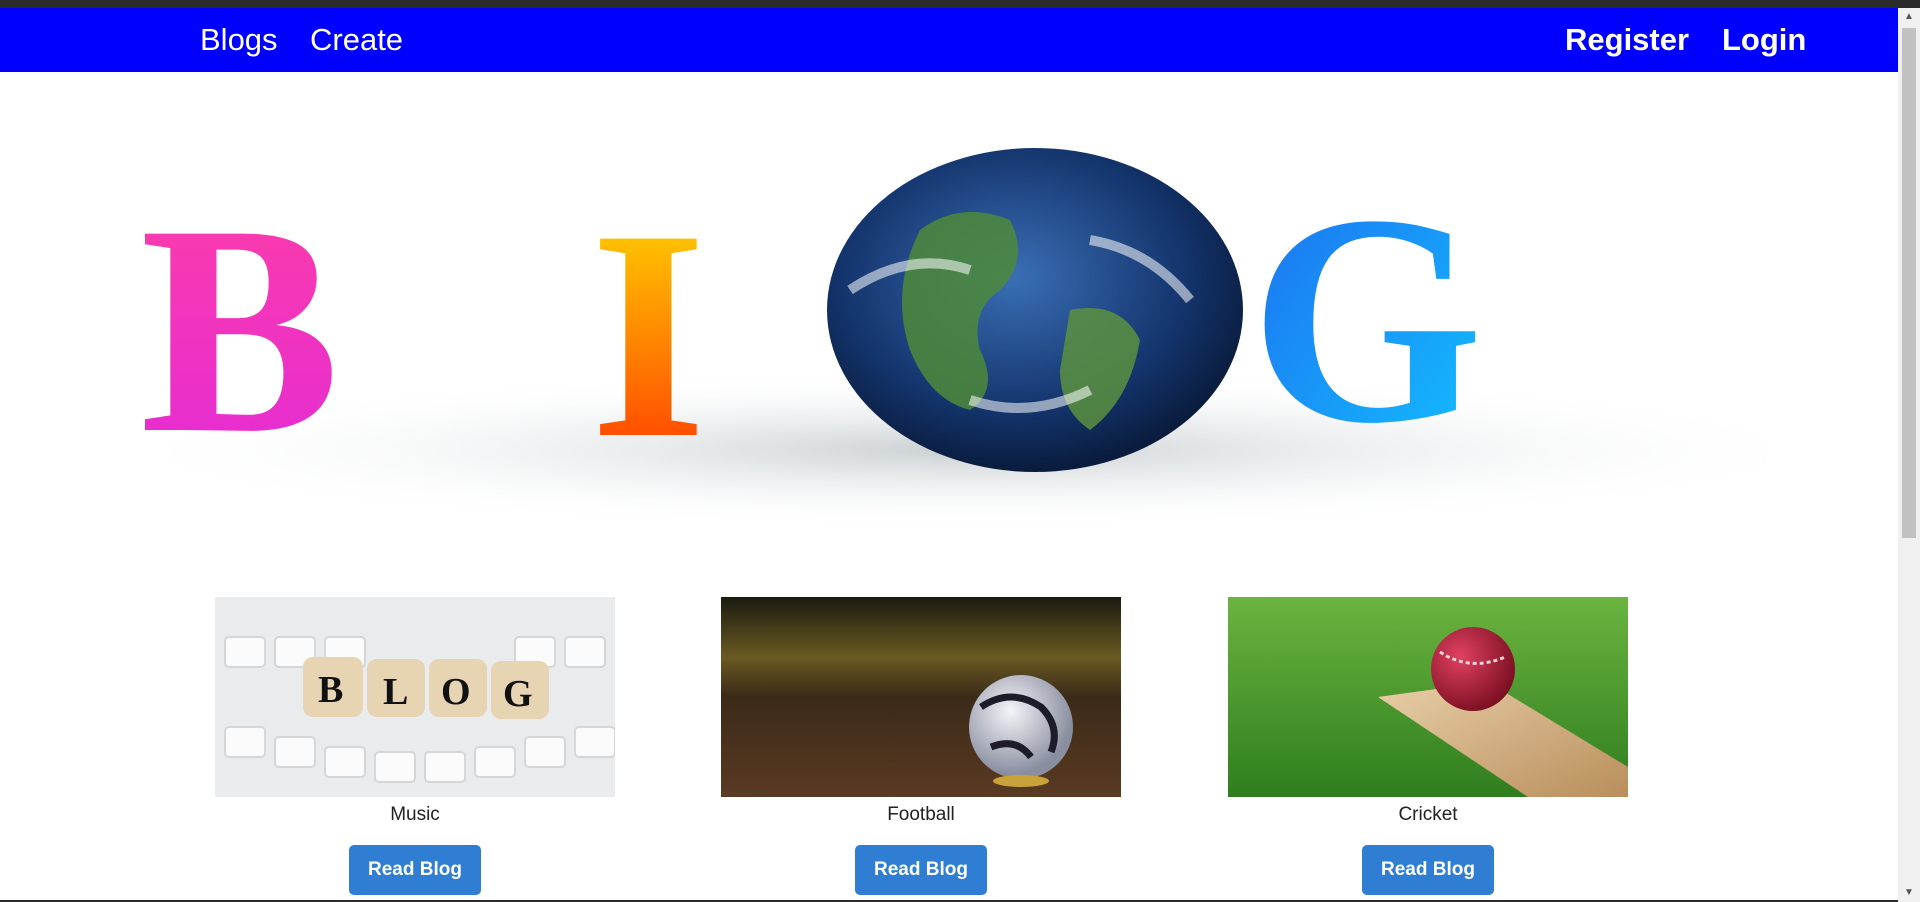  I want to click on football-image, so click(921, 697).